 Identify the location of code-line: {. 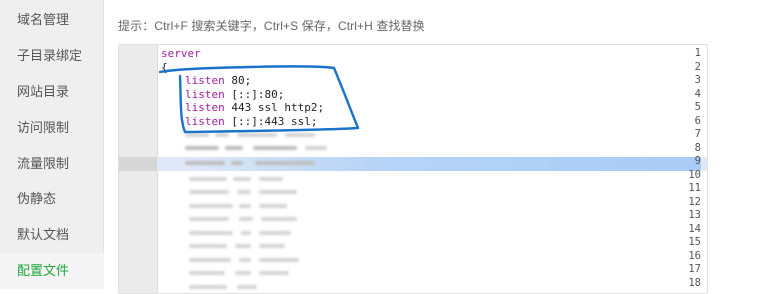
(164, 68).